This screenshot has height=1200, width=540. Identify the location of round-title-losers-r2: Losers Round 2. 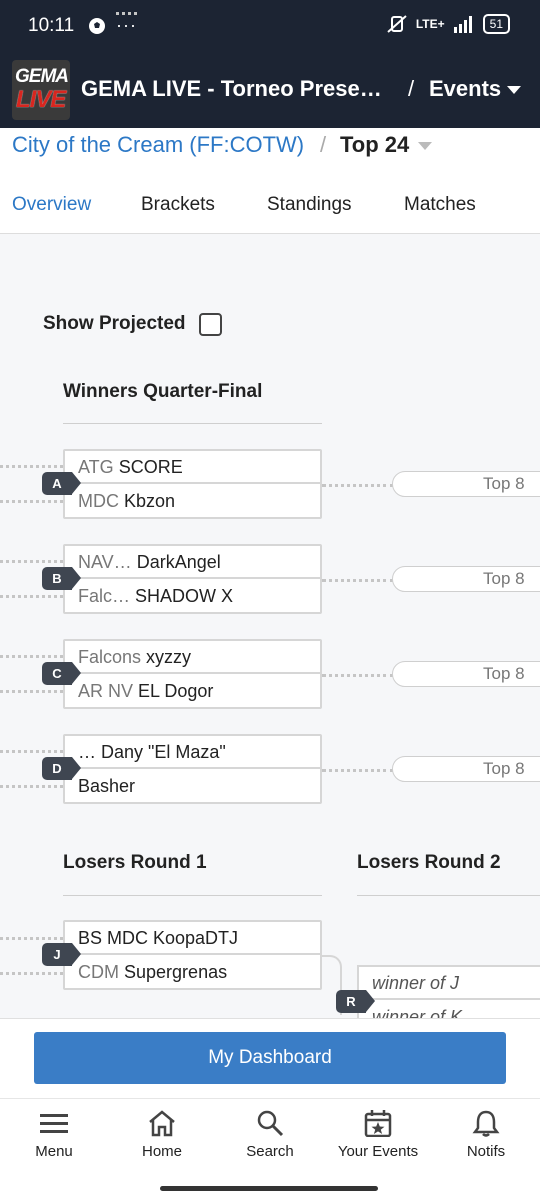
(429, 862).